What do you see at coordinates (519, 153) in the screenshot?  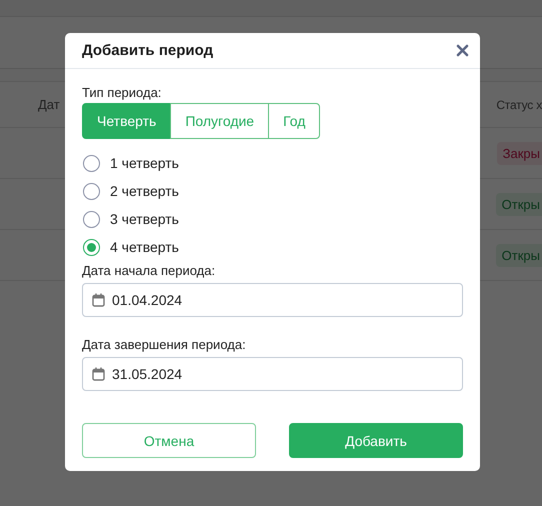 I see `status-badge: Закры` at bounding box center [519, 153].